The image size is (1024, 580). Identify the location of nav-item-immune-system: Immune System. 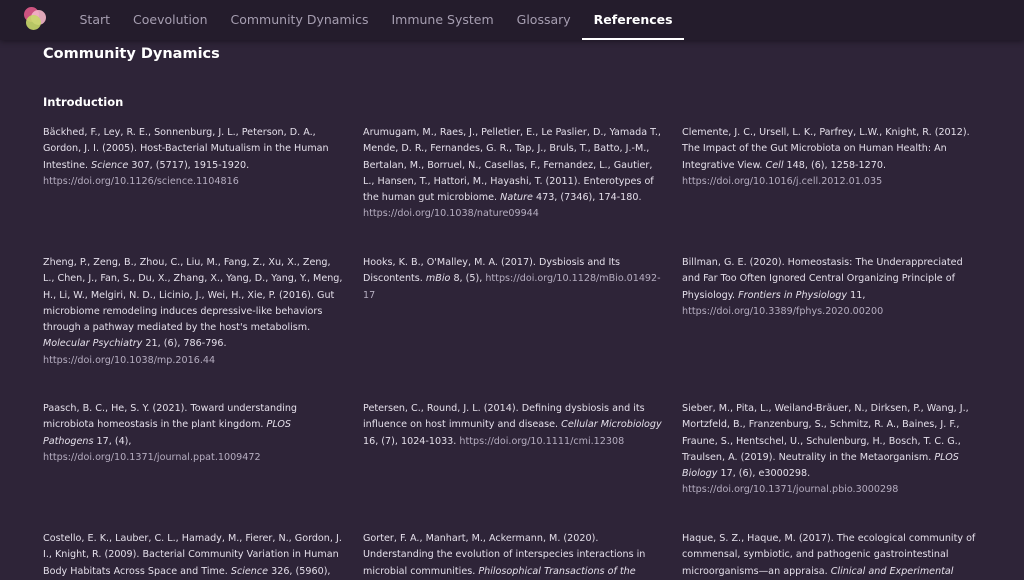
(442, 20).